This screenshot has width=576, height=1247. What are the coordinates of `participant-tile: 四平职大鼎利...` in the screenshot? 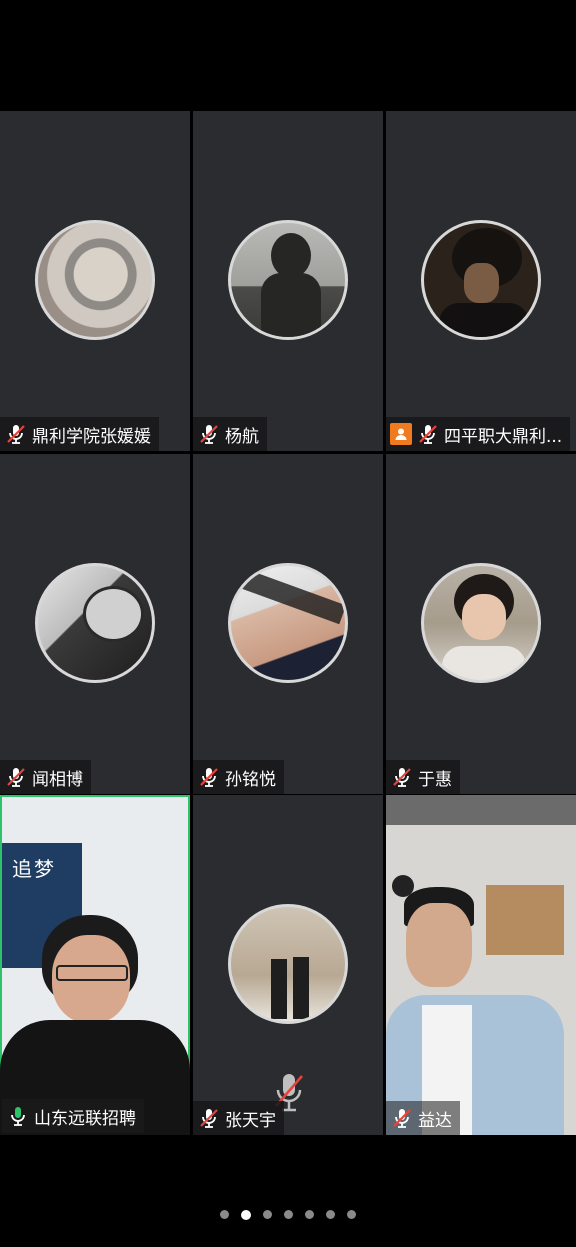 It's located at (481, 281).